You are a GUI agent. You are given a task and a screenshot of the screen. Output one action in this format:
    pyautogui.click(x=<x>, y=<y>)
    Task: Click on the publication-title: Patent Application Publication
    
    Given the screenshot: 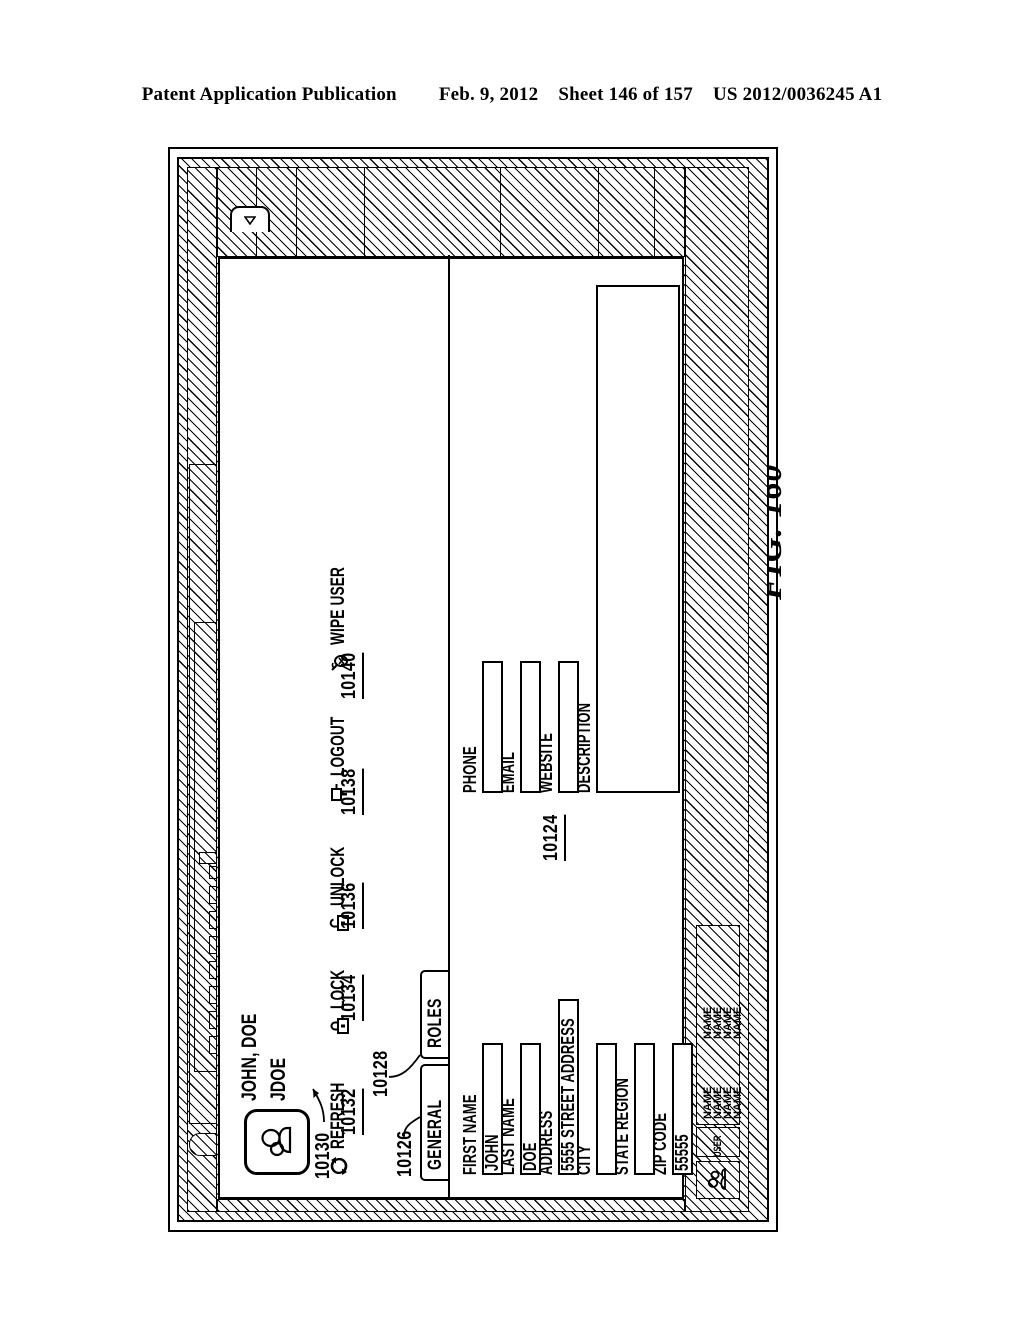 What is the action you would take?
    pyautogui.click(x=269, y=94)
    